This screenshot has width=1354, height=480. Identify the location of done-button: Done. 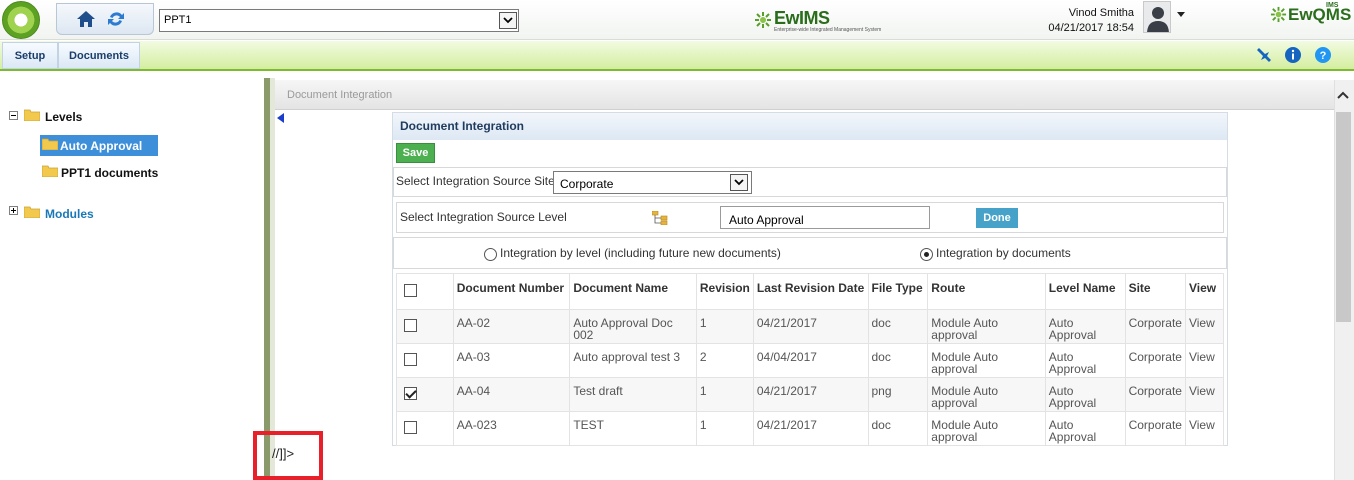
(997, 218).